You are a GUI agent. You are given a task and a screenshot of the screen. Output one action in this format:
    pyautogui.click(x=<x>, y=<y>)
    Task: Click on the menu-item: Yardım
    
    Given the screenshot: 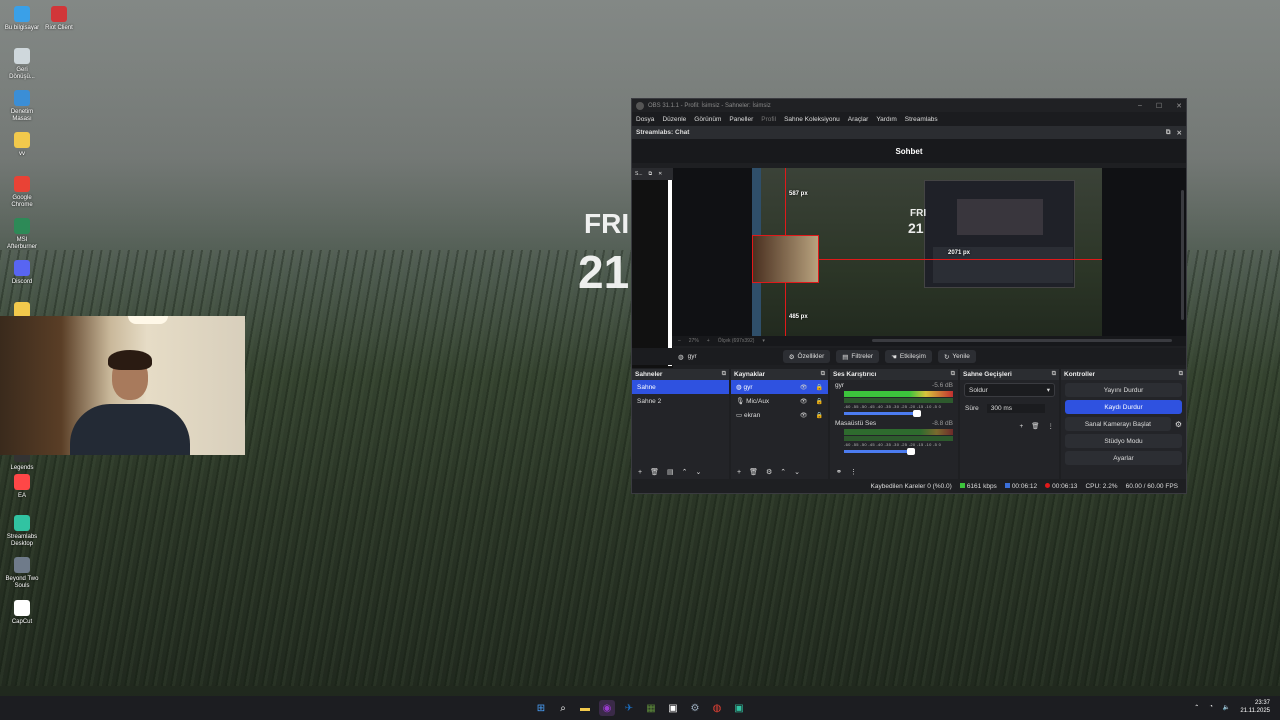 What is the action you would take?
    pyautogui.click(x=886, y=119)
    